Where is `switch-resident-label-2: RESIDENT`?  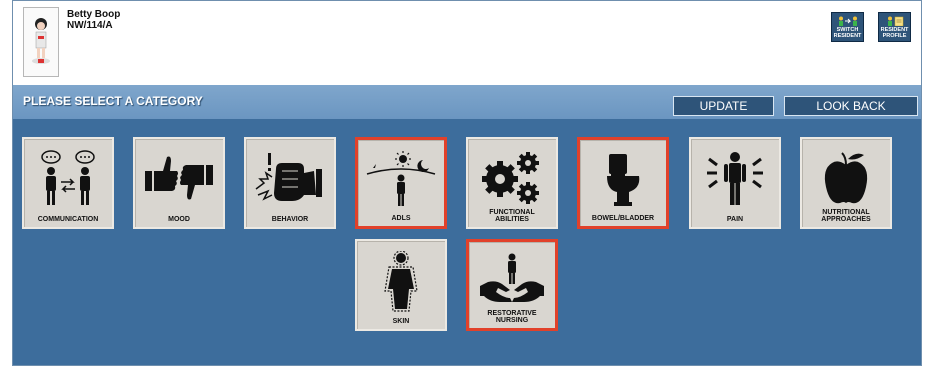 switch-resident-label-2: RESIDENT is located at coordinates (847, 36).